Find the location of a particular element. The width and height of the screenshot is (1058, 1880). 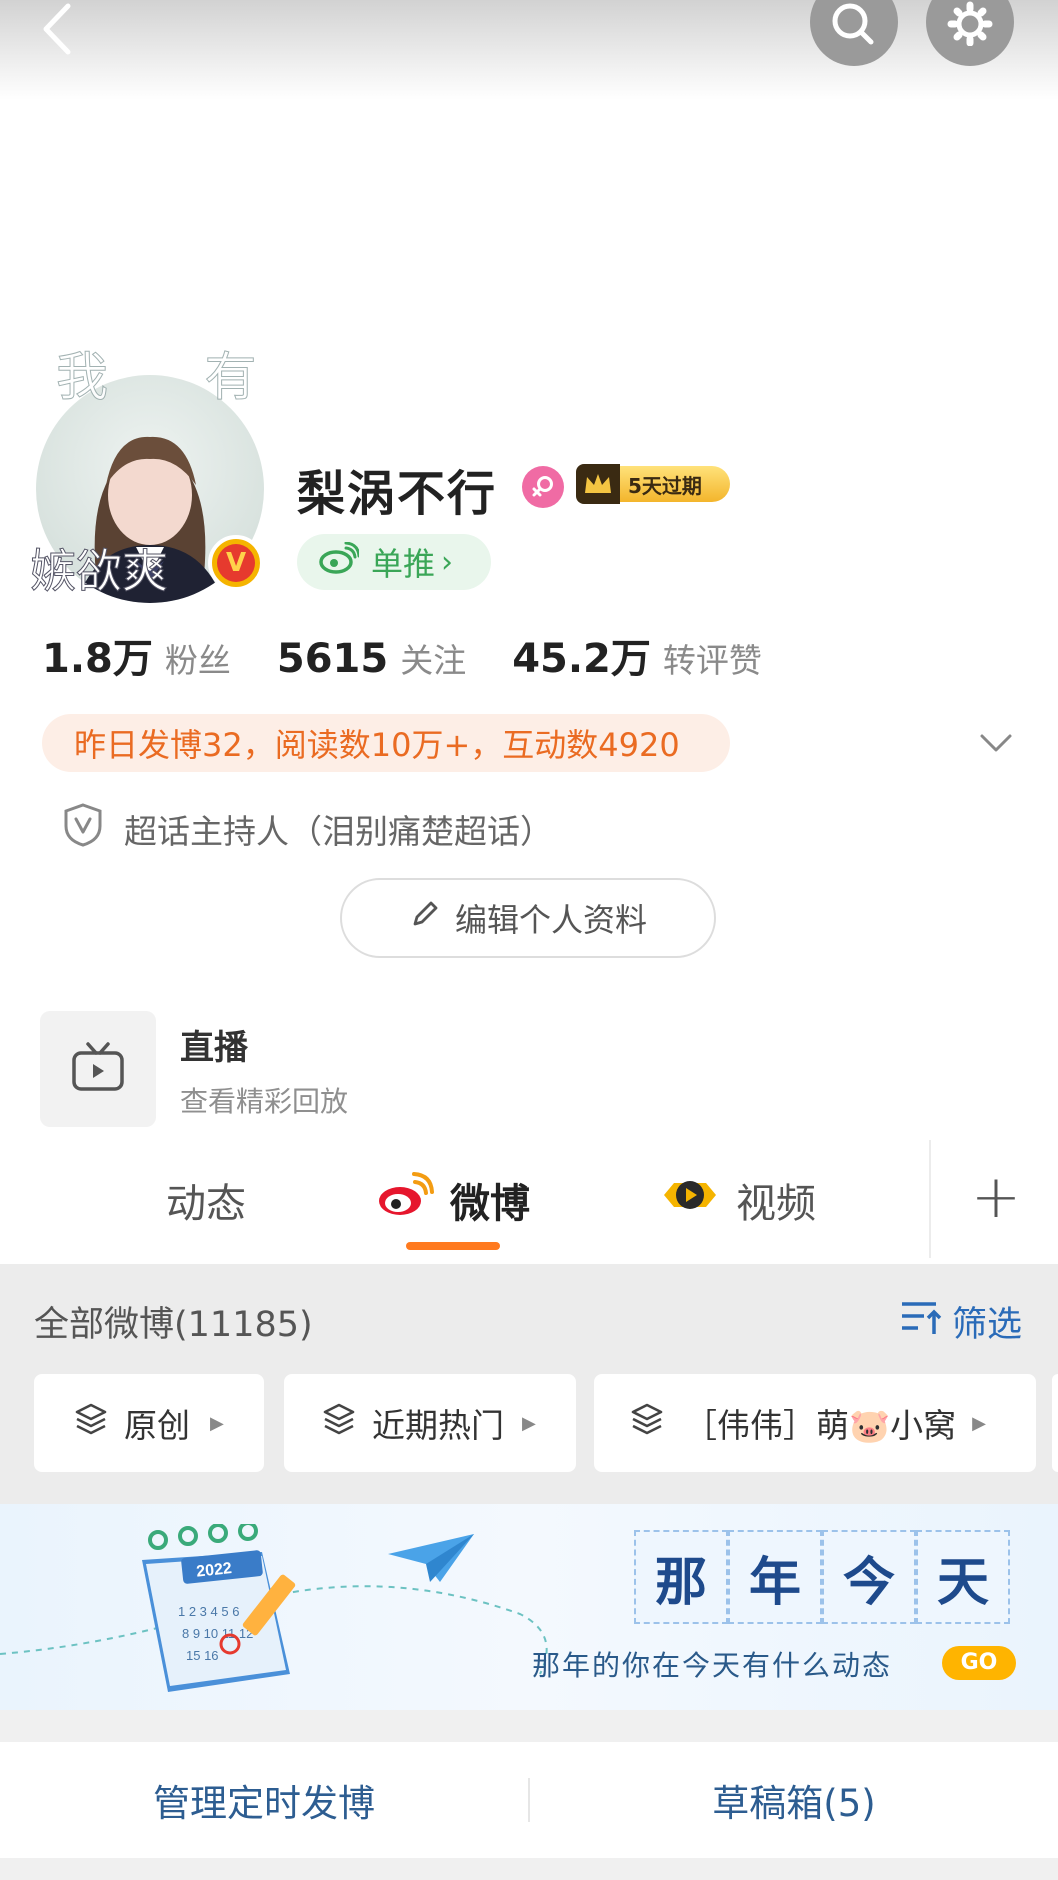

female-icon is located at coordinates (543, 487).